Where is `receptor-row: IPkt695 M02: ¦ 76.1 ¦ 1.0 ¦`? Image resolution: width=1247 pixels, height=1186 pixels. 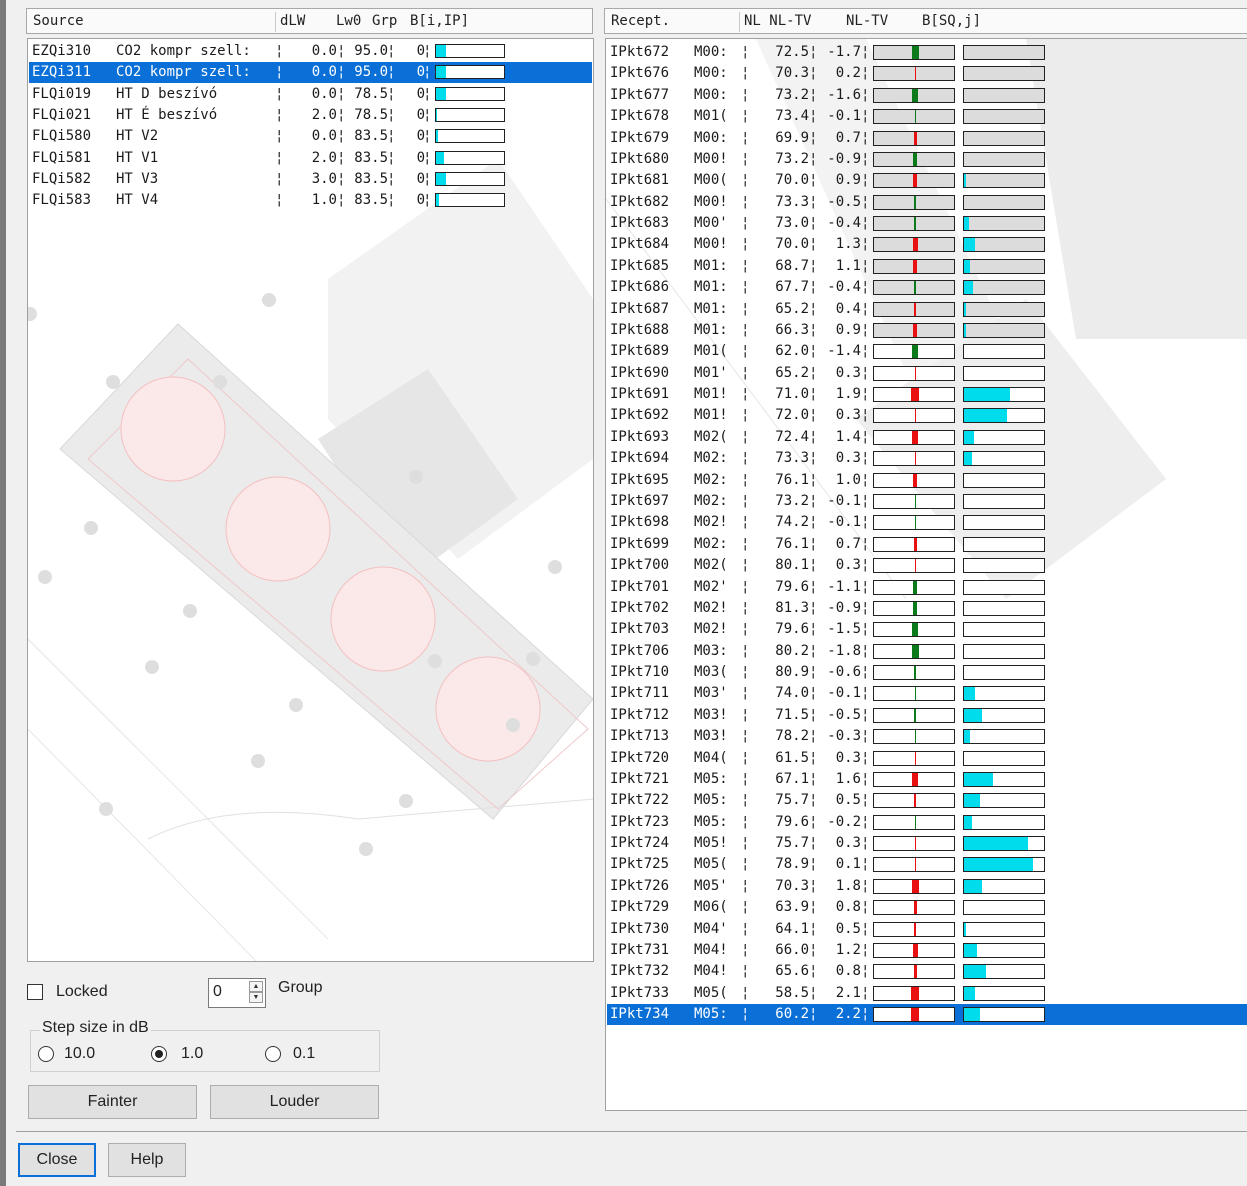
receptor-row: IPkt695 M02: ¦ 76.1 ¦ 1.0 ¦ is located at coordinates (927, 480).